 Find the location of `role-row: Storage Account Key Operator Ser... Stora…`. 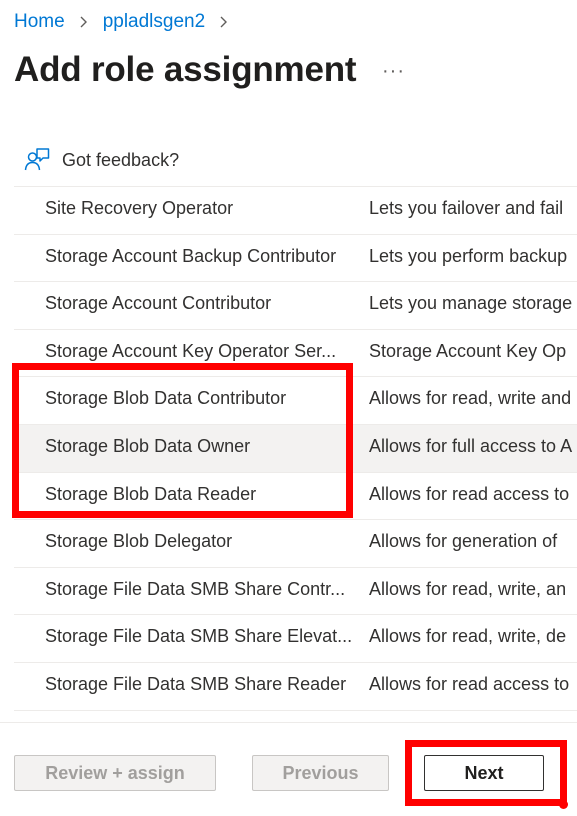

role-row: Storage Account Key Operator Ser... Stora… is located at coordinates (295, 354).